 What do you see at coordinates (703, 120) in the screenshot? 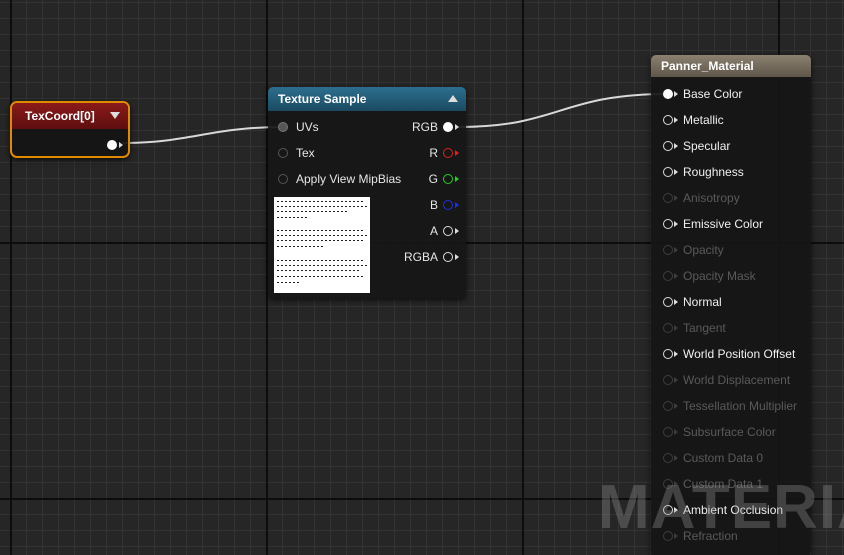
I see `material-pin-label: Metallic` at bounding box center [703, 120].